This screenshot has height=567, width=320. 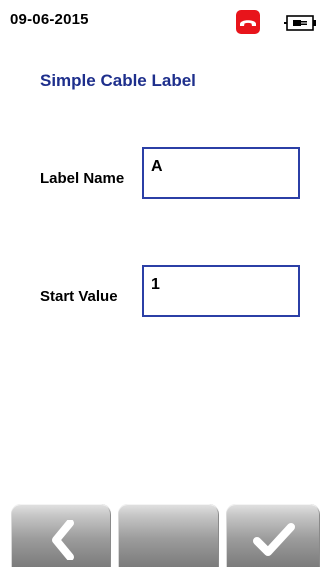 What do you see at coordinates (79, 296) in the screenshot?
I see `start-value-label: Start Value` at bounding box center [79, 296].